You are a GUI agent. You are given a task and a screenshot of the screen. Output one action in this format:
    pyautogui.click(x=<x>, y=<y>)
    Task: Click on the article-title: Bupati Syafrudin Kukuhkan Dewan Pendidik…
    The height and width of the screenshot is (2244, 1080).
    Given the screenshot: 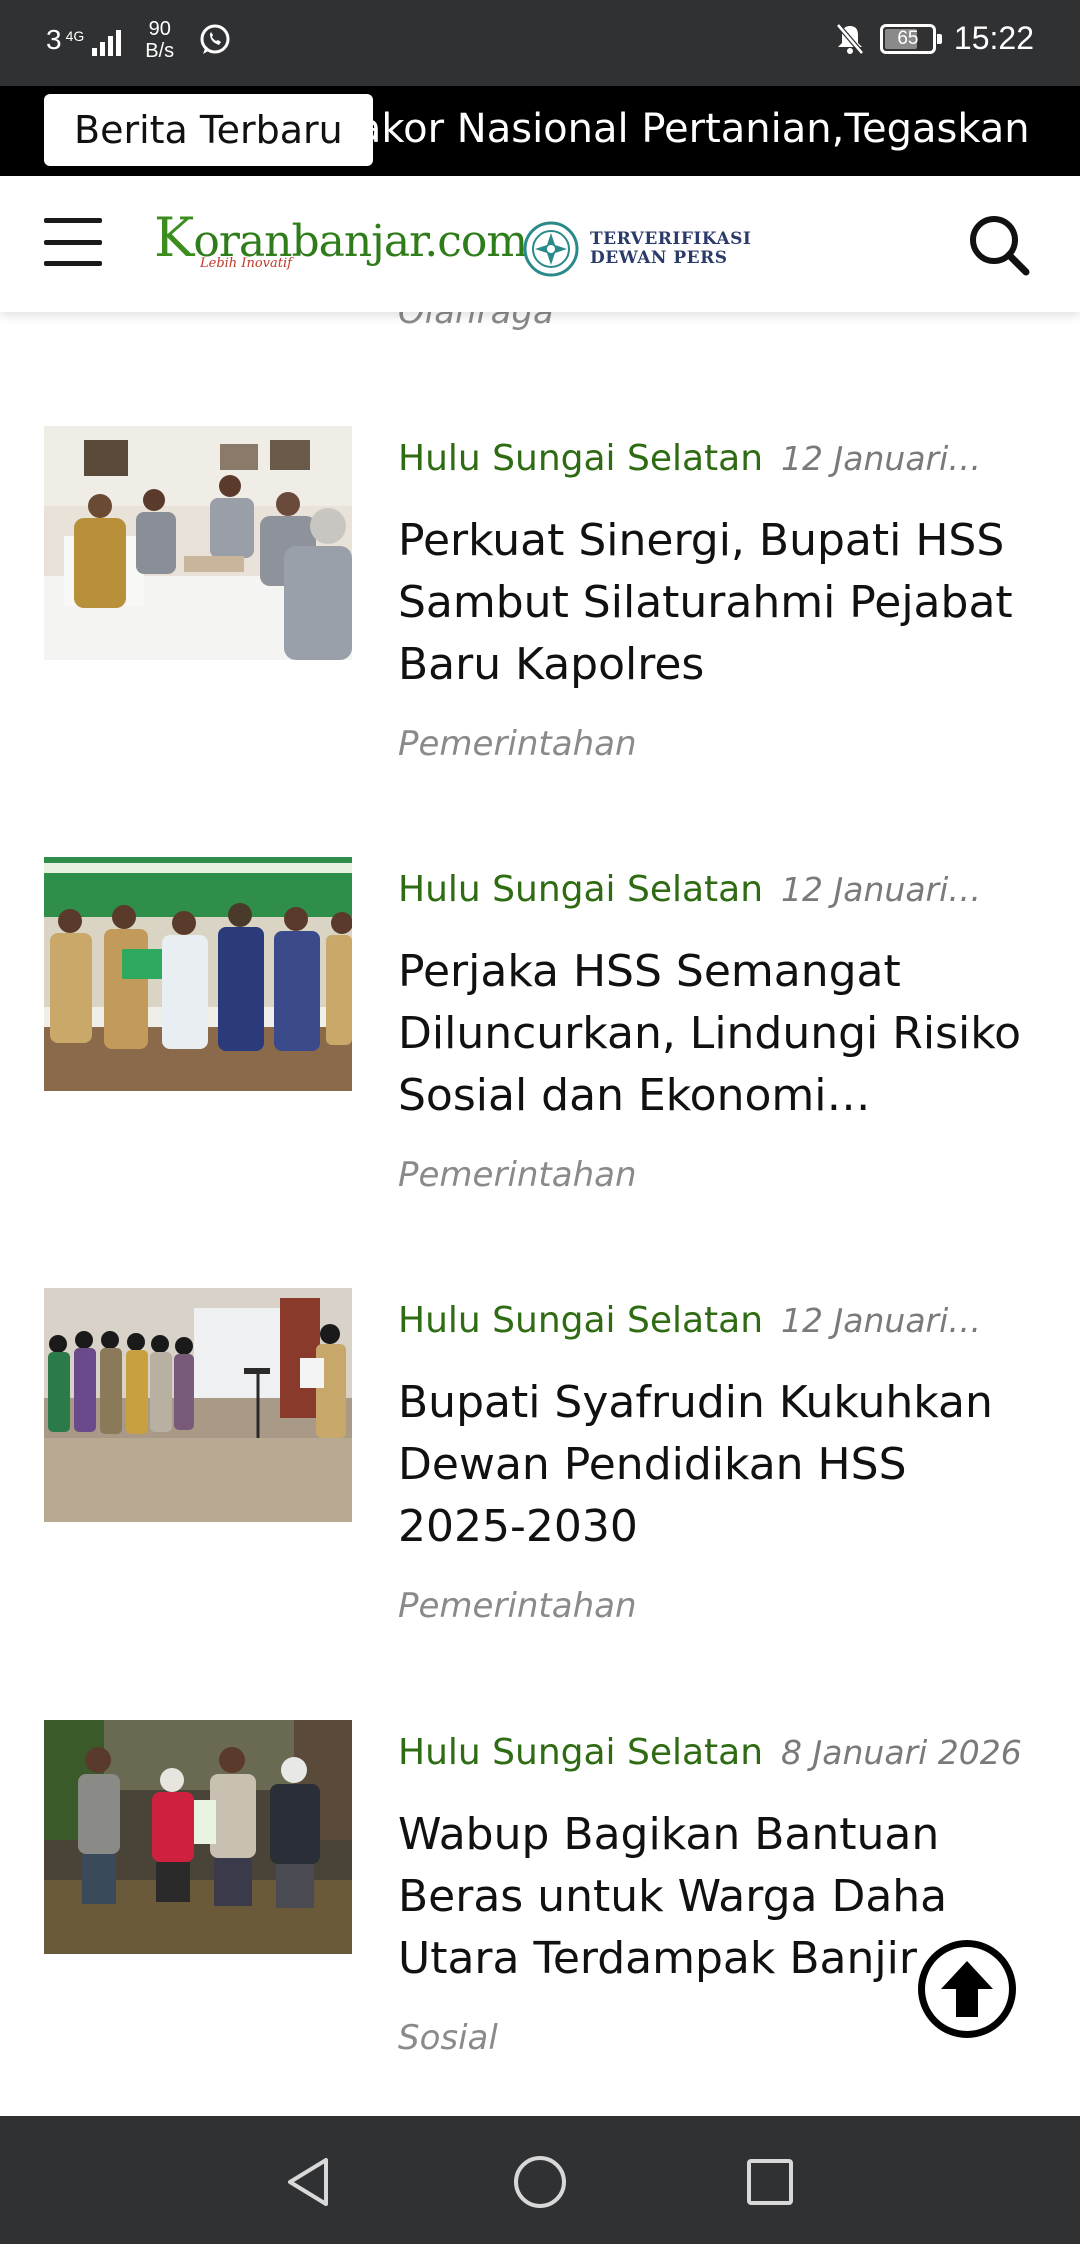 What is the action you would take?
    pyautogui.click(x=723, y=1465)
    